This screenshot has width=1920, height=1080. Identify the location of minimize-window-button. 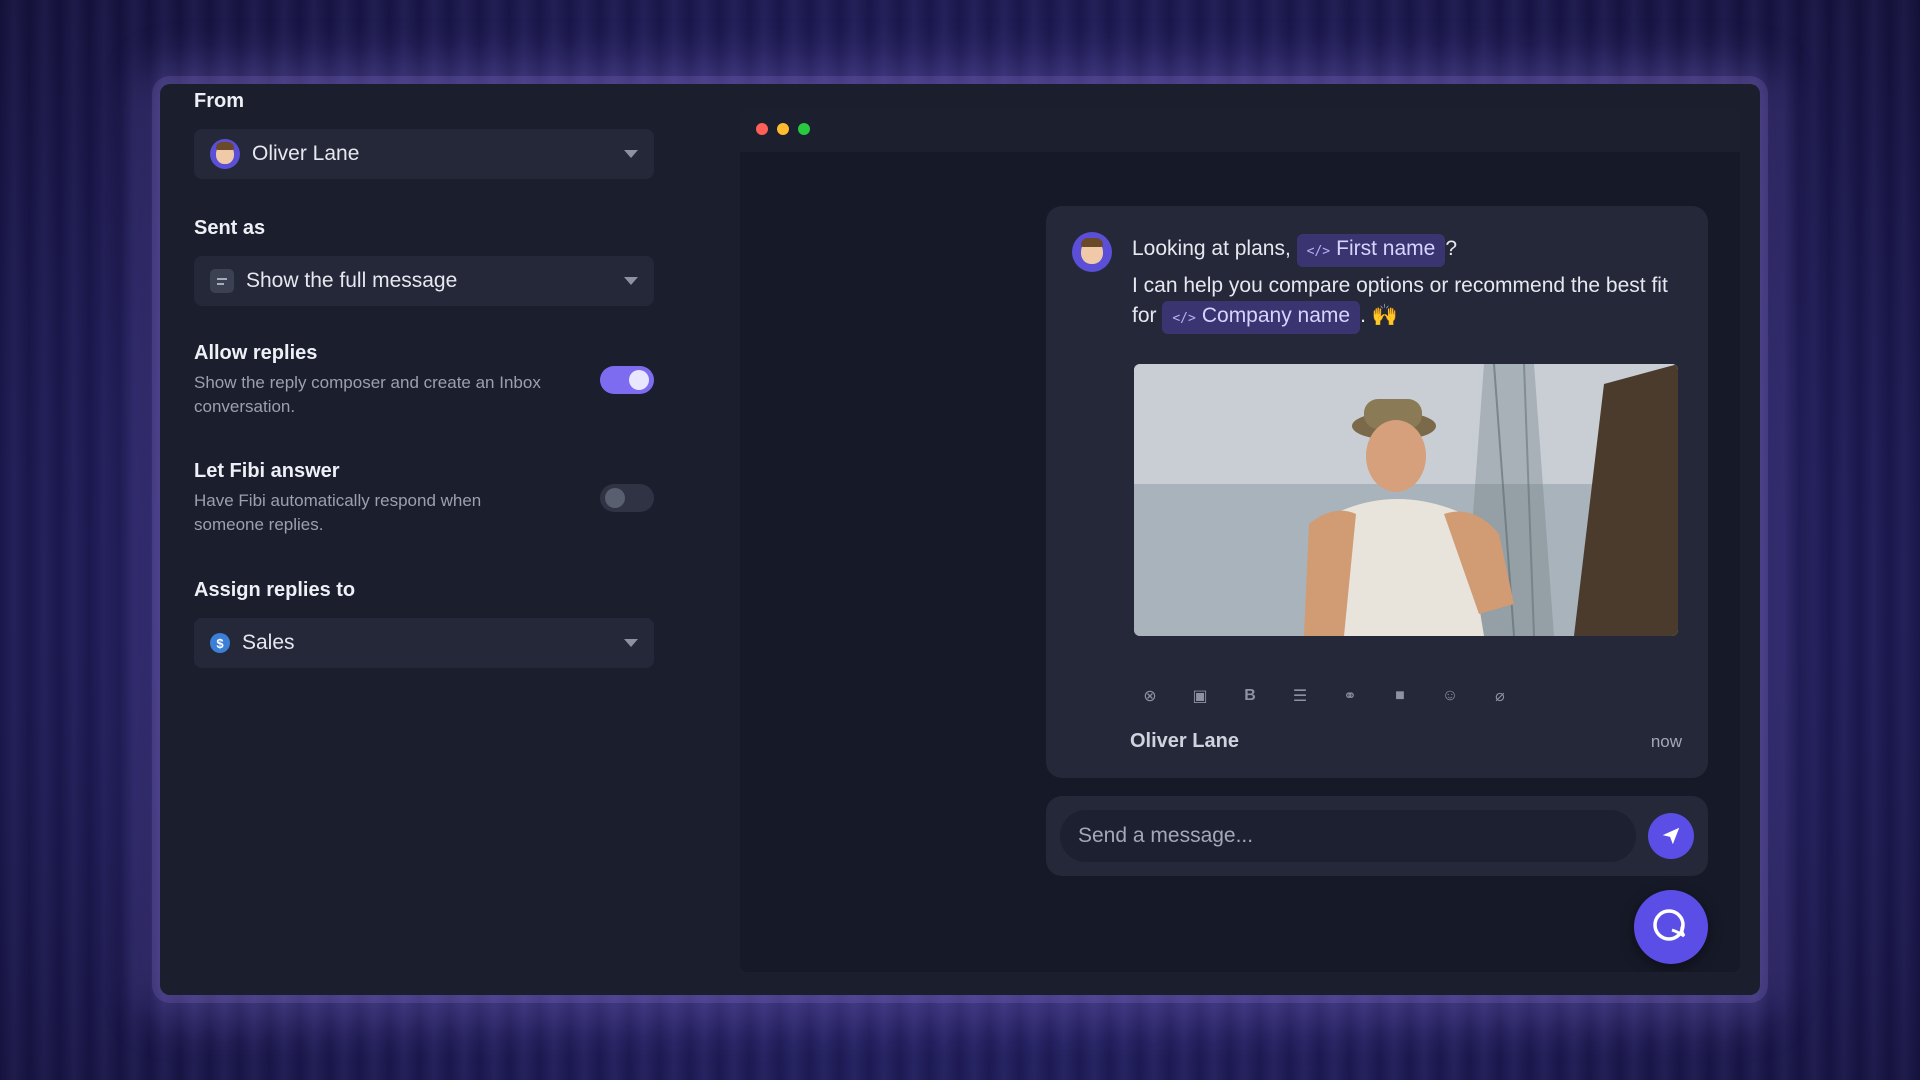
(783, 129).